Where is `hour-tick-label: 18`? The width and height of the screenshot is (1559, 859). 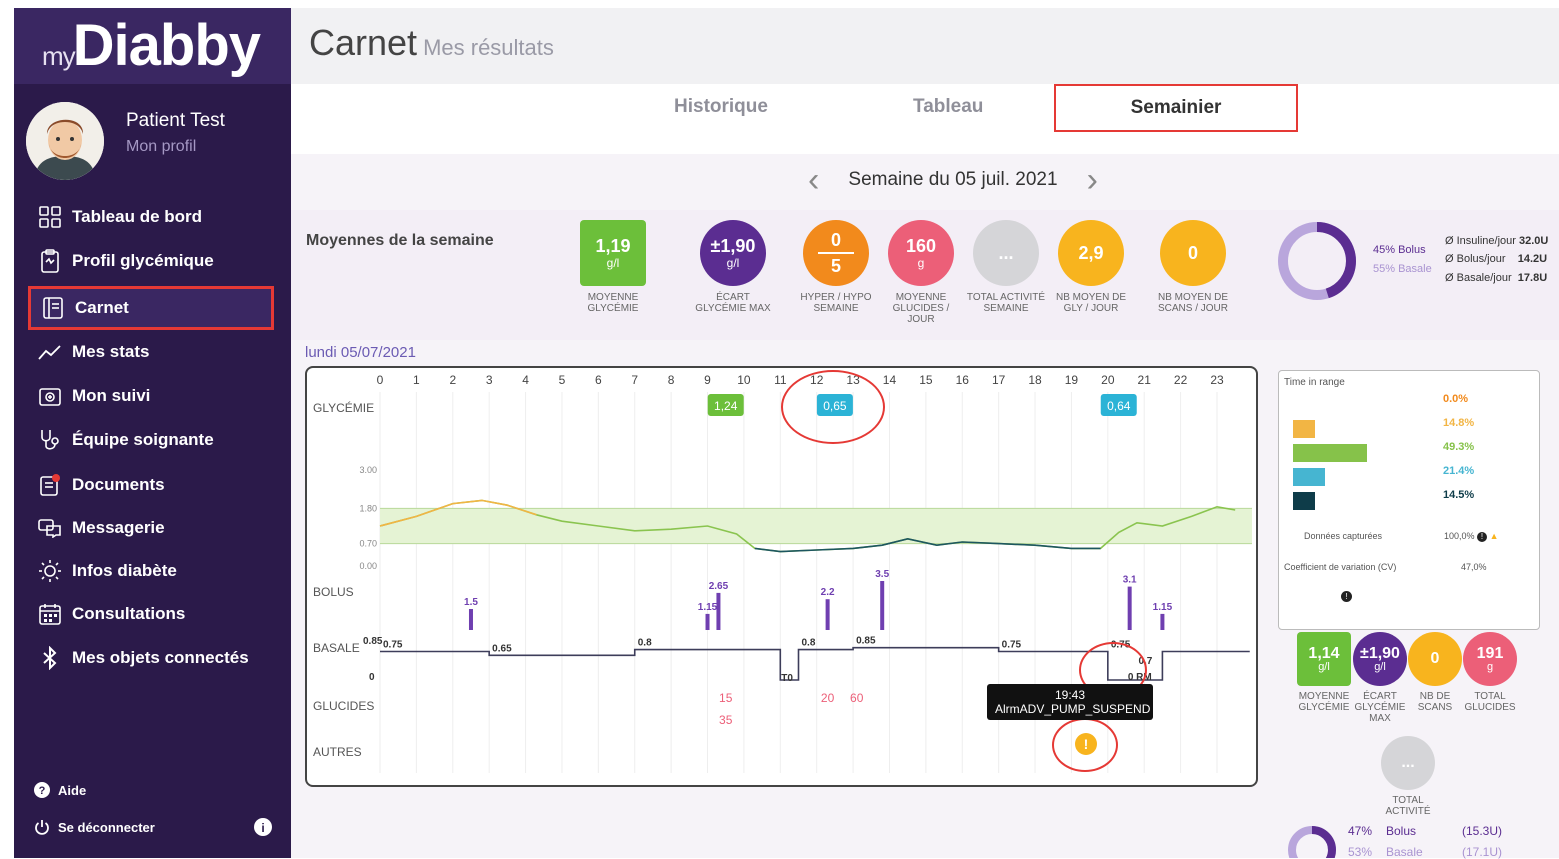
hour-tick-label: 18 is located at coordinates (1035, 380).